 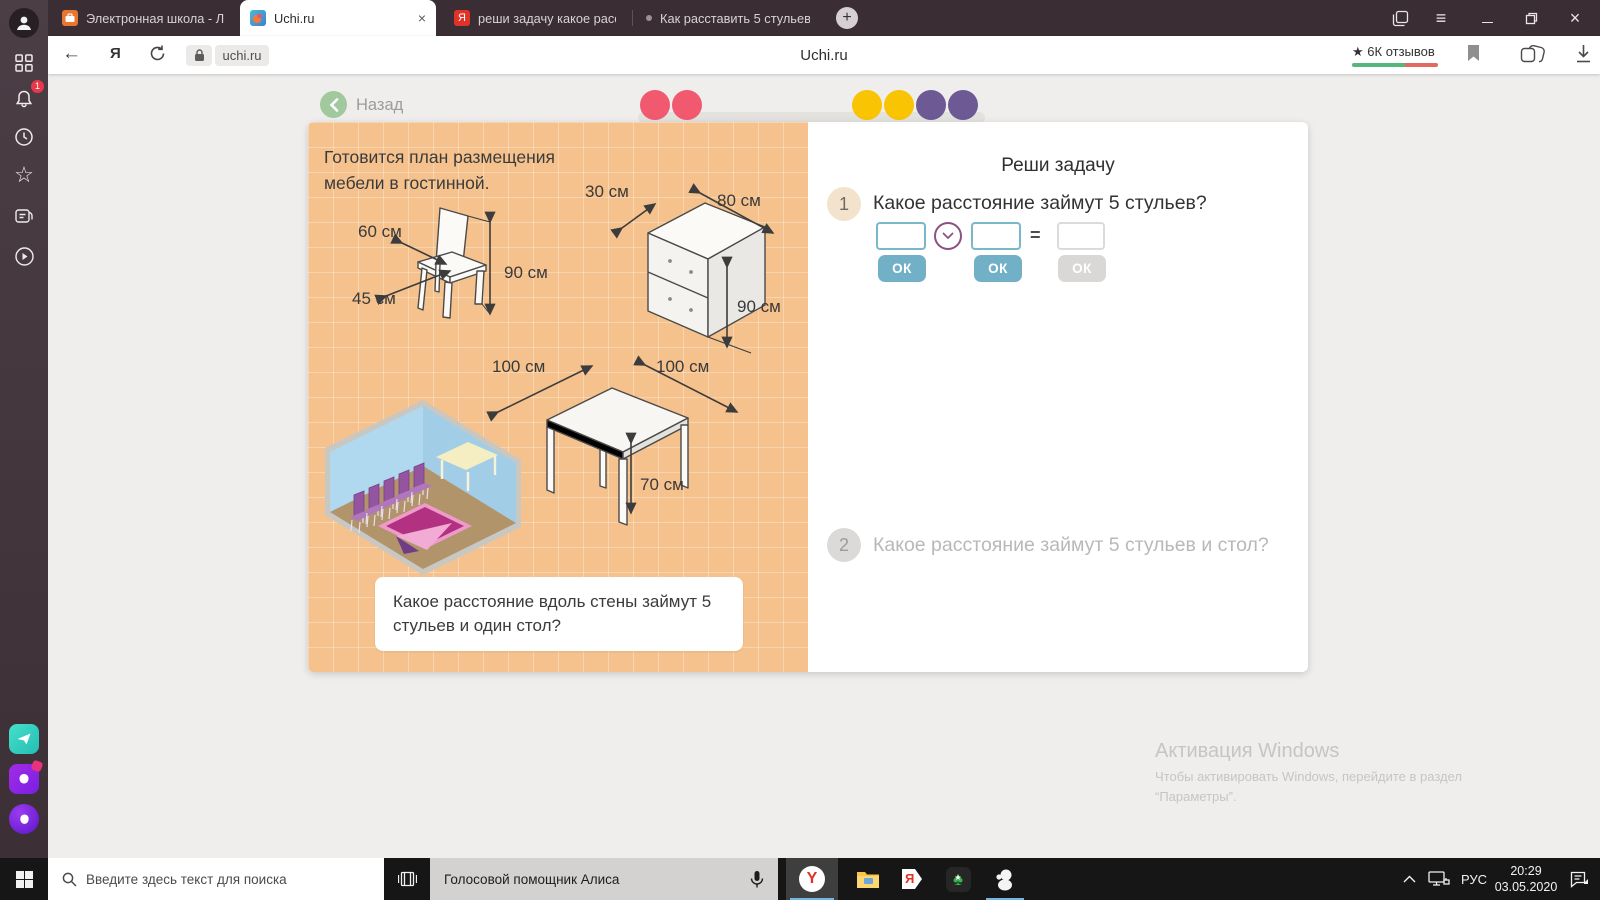 What do you see at coordinates (526, 272) in the screenshot?
I see `dim-chair-height: 90 см` at bounding box center [526, 272].